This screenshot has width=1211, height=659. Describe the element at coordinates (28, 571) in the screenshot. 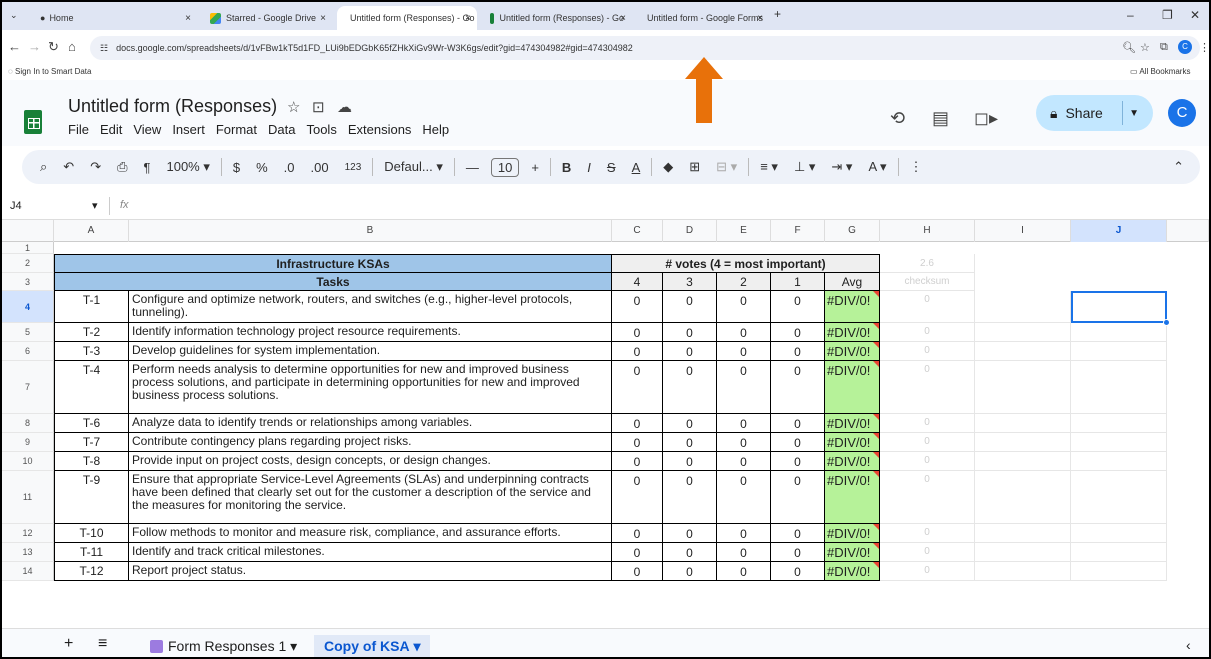

I see `row-header: 14` at that location.